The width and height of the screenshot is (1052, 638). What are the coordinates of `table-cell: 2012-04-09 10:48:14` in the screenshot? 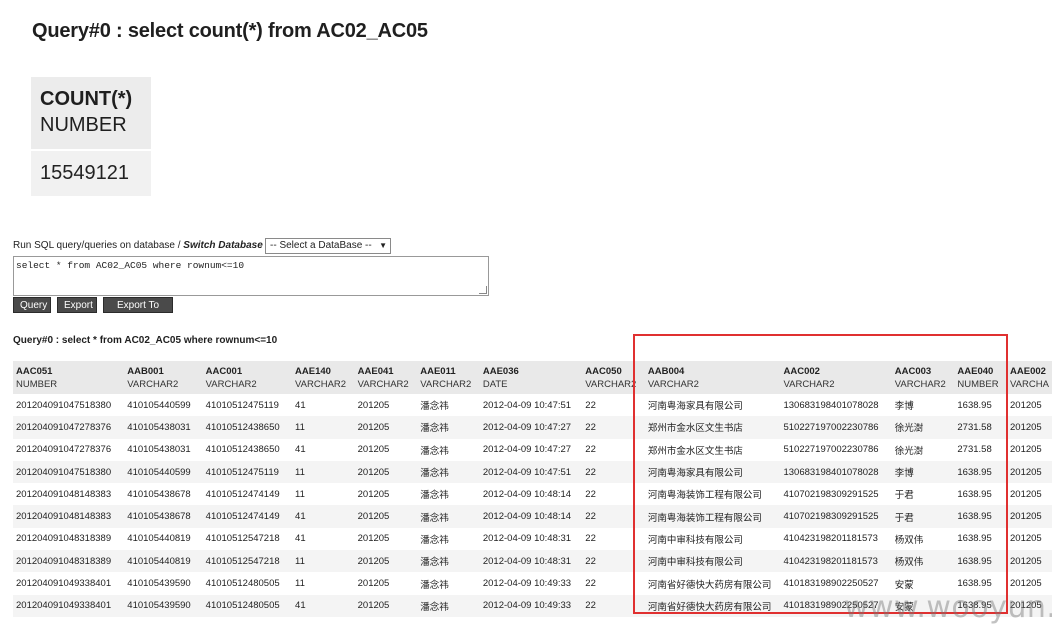 It's located at (527, 494).